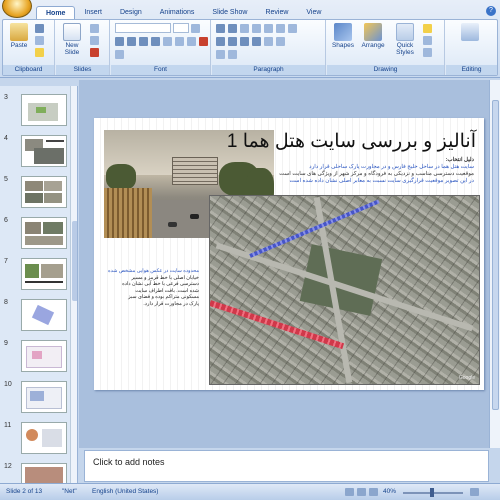 The image size is (500, 500). I want to click on align-left-icon, so click(220, 41).